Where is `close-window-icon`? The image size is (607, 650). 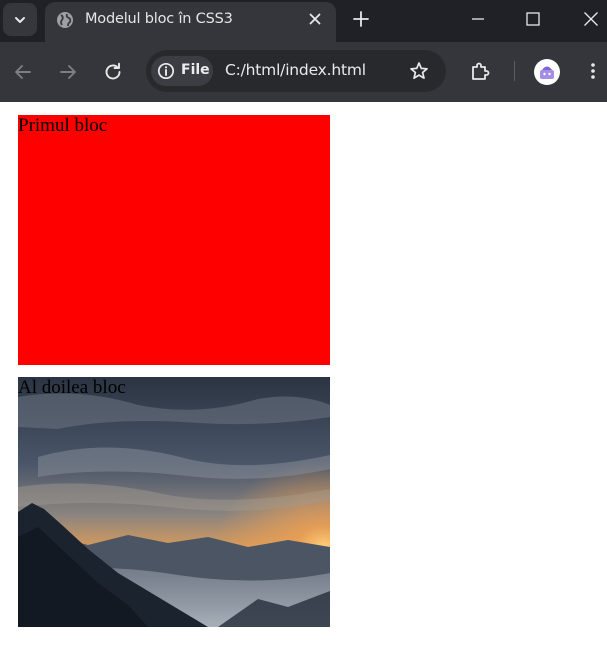 close-window-icon is located at coordinates (591, 19).